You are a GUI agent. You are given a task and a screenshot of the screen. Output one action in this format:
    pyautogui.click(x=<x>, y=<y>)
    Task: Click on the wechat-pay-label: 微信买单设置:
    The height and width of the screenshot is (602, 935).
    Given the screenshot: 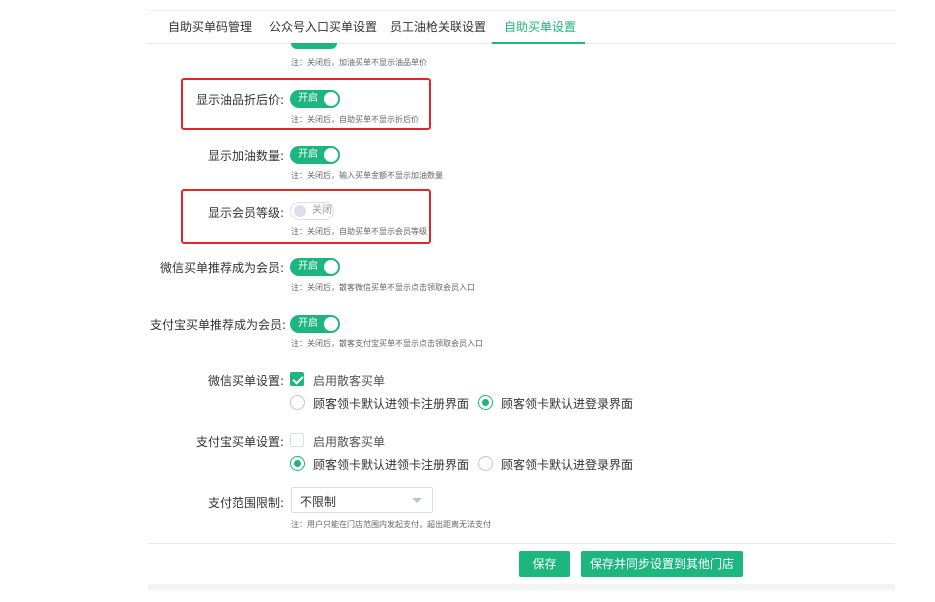 What is the action you would take?
    pyautogui.click(x=245, y=381)
    